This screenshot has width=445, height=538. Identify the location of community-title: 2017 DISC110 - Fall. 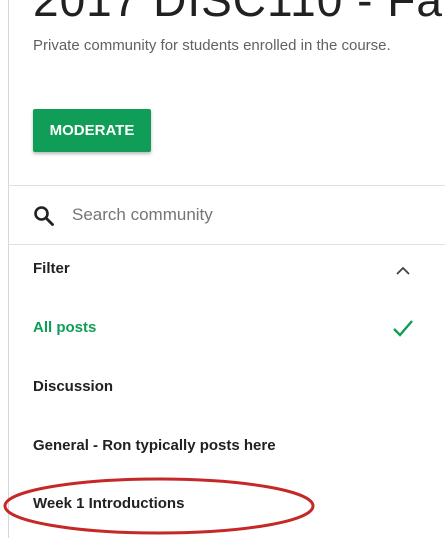
(239, 13).